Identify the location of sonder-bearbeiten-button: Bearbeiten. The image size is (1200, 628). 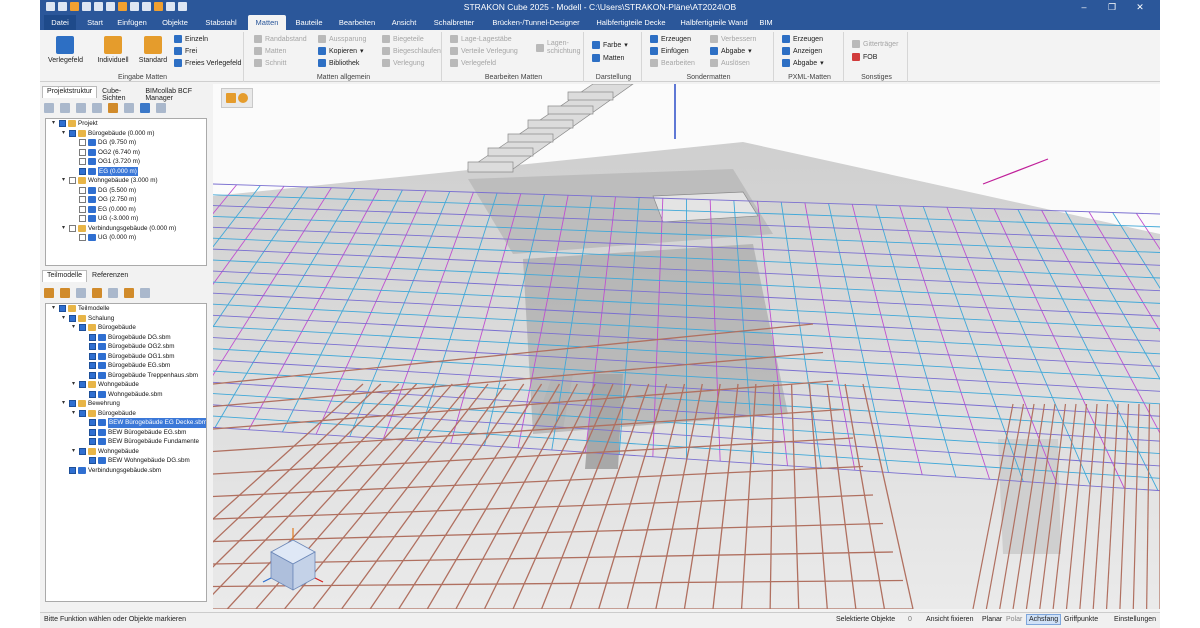
(672, 63).